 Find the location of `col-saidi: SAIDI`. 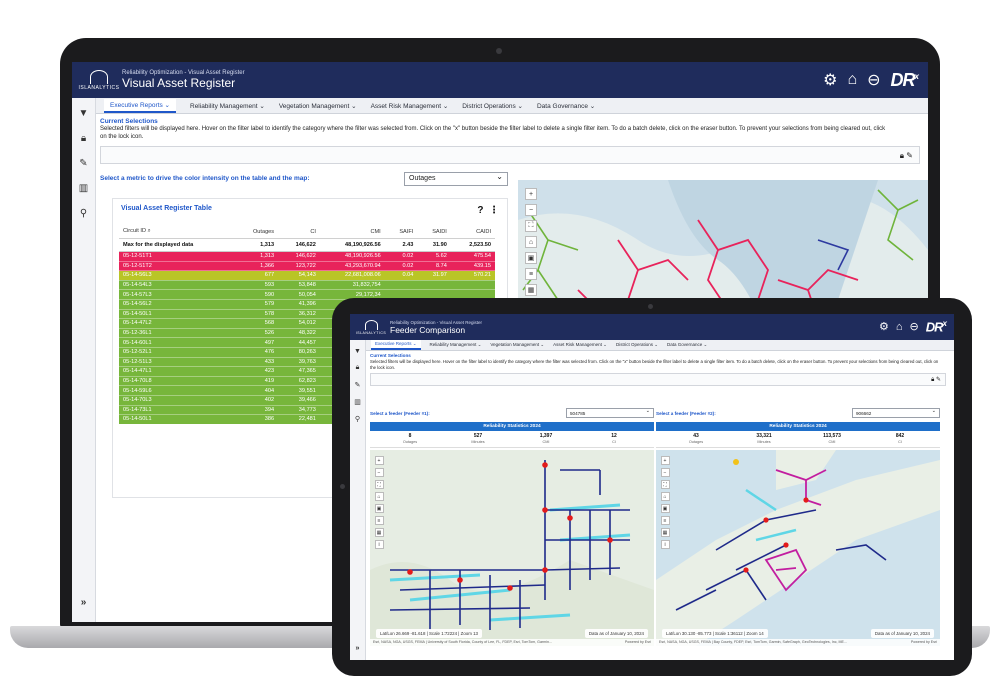

col-saidi: SAIDI is located at coordinates (434, 232).